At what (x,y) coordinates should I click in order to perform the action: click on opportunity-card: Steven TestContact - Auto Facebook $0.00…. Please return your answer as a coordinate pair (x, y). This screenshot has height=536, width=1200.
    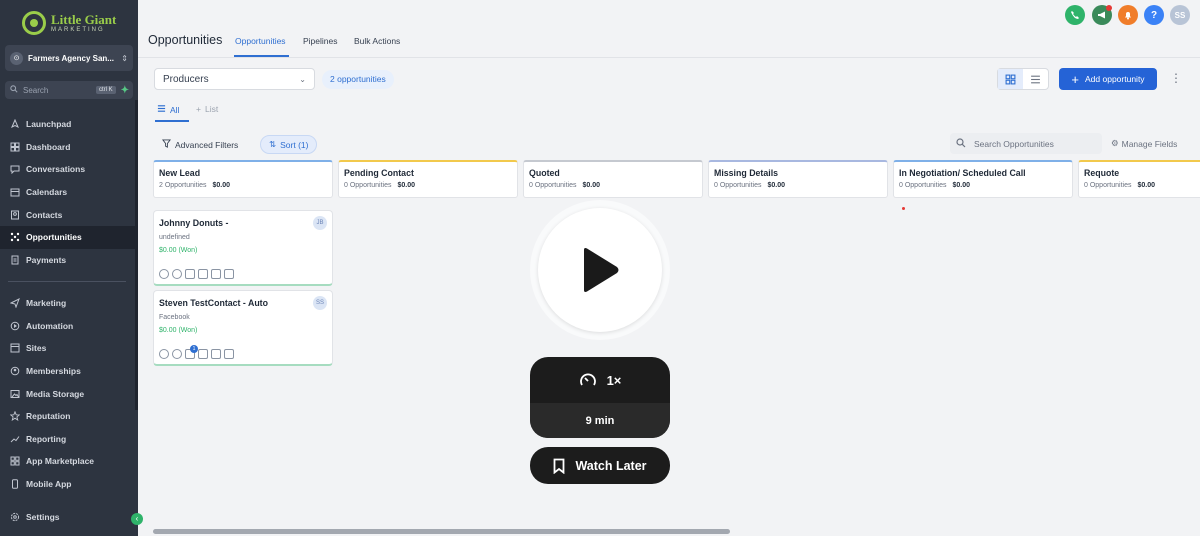
    Looking at the image, I should click on (243, 328).